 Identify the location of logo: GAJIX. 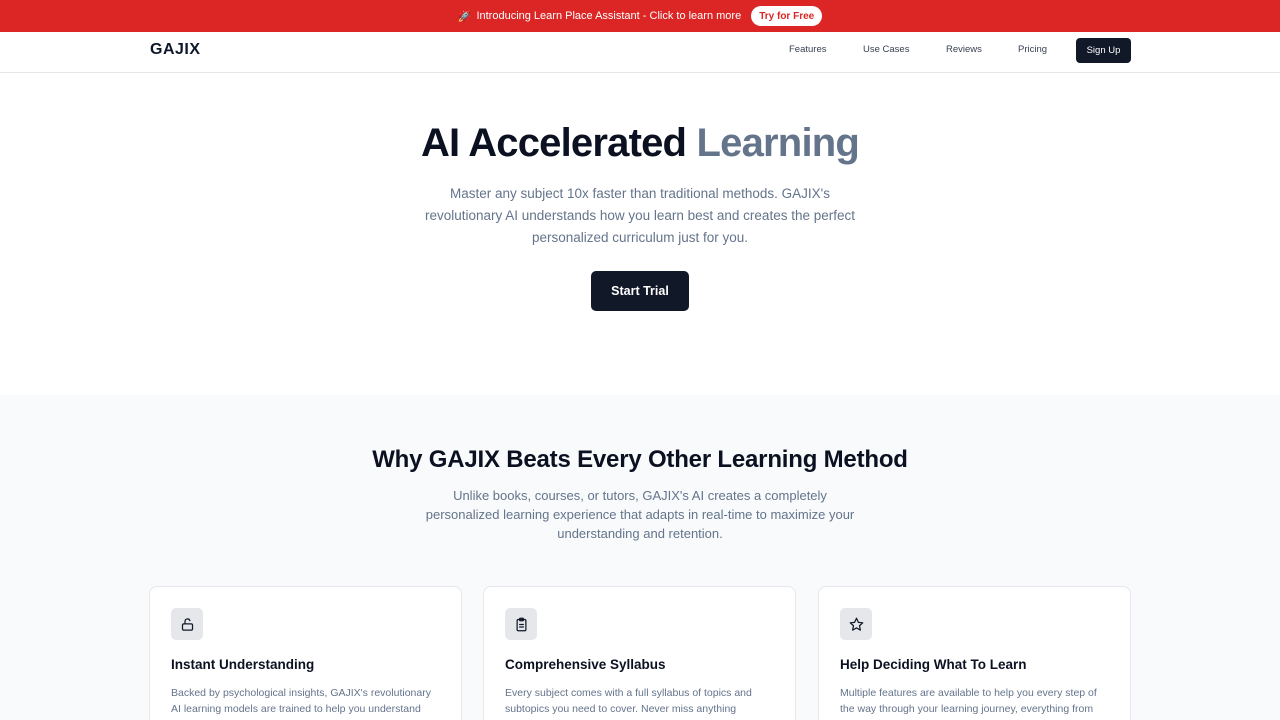
(175, 50).